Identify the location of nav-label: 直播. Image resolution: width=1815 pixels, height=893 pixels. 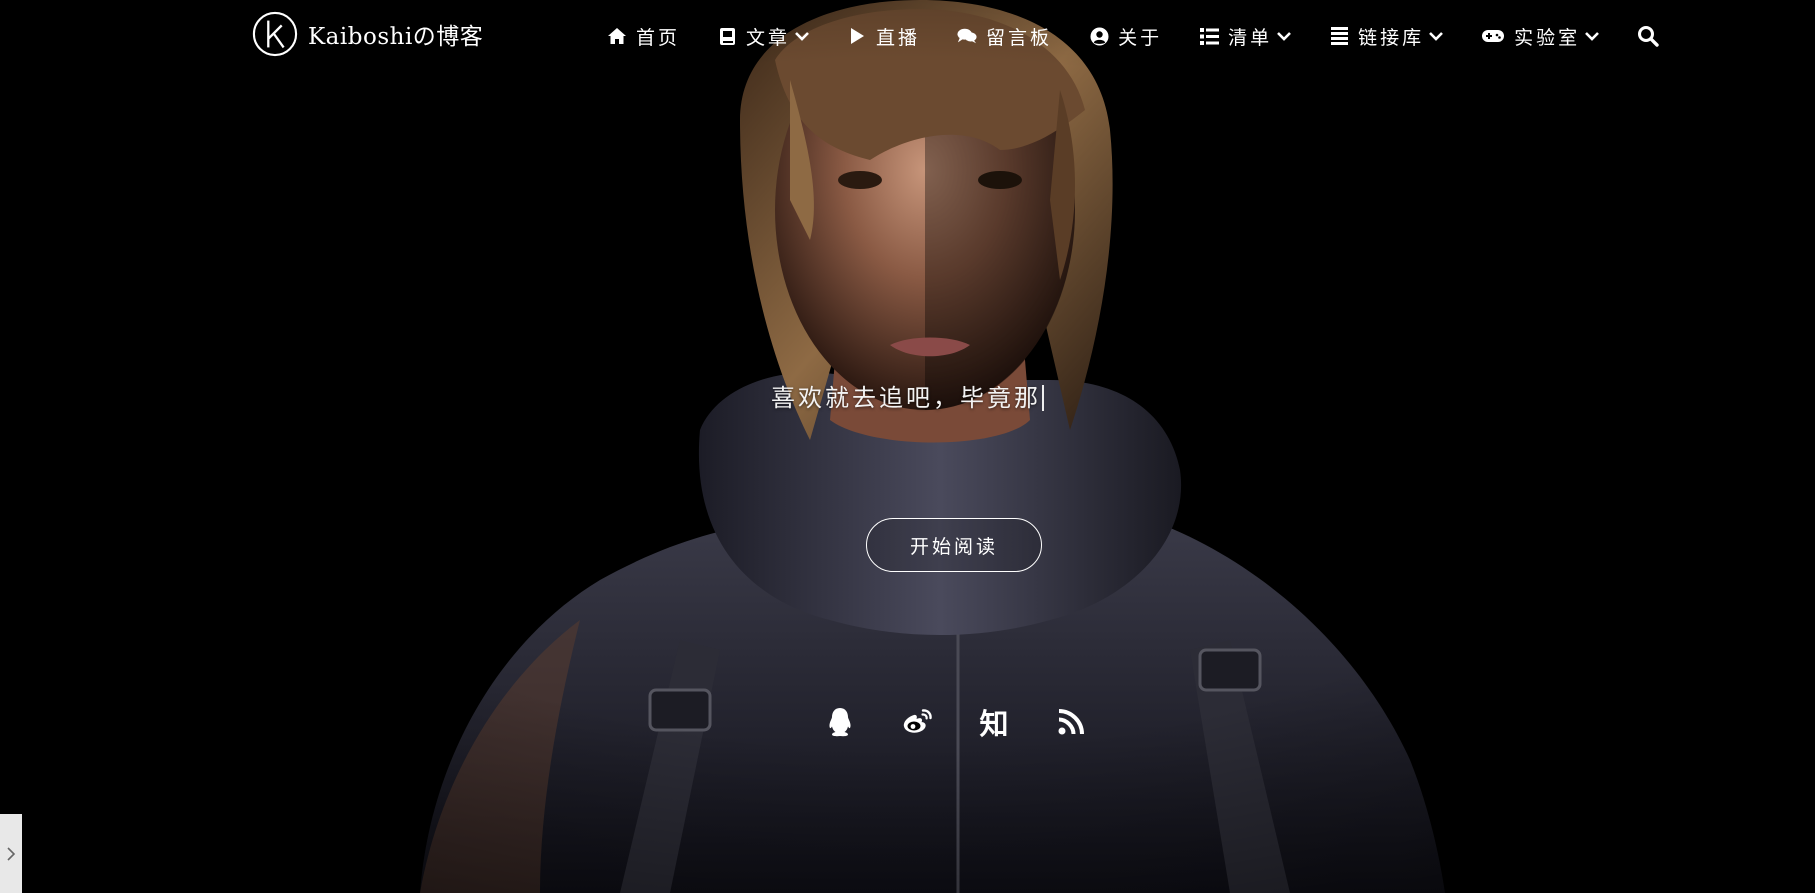
(898, 37).